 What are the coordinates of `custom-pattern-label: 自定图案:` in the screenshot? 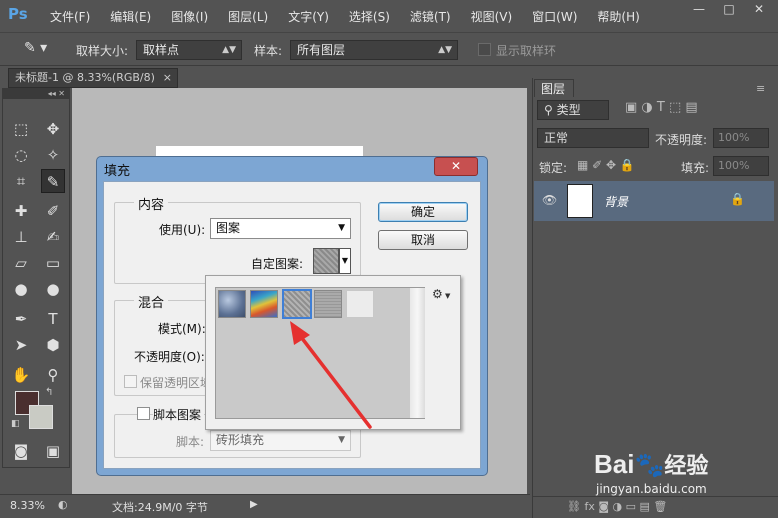 It's located at (277, 264).